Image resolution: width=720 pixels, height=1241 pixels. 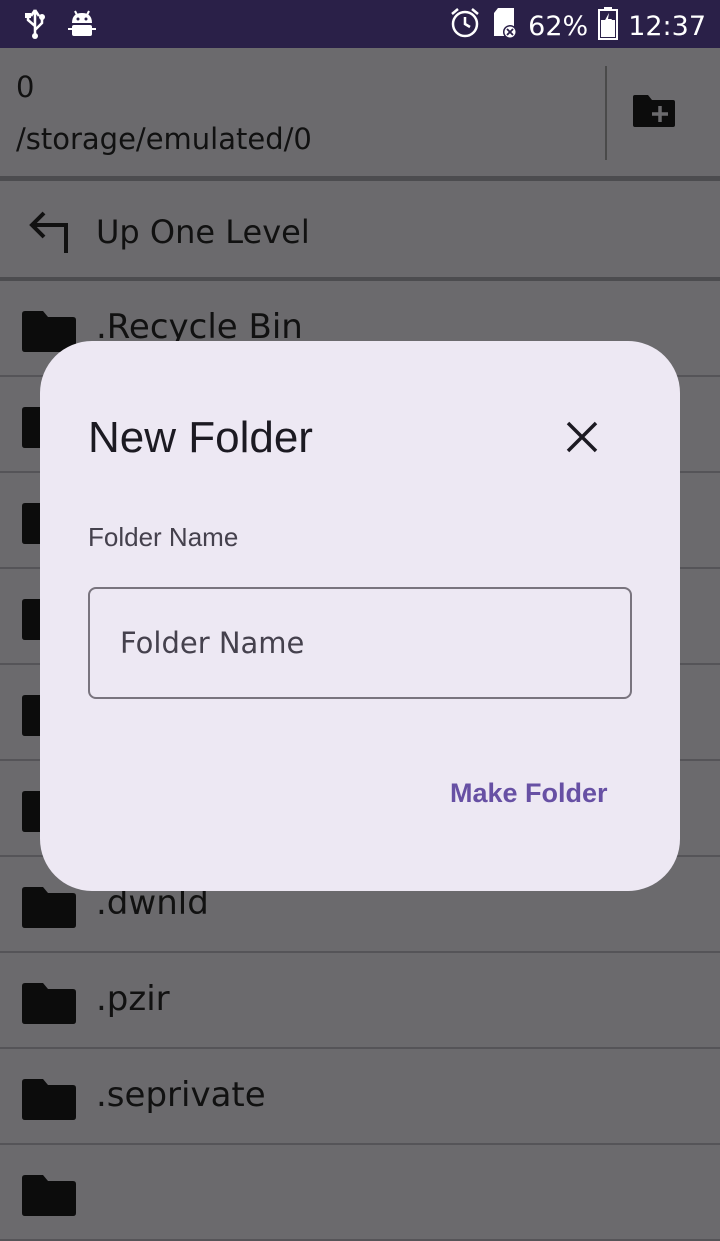 What do you see at coordinates (163, 537) in the screenshot?
I see `folder-name-label: Folder Name` at bounding box center [163, 537].